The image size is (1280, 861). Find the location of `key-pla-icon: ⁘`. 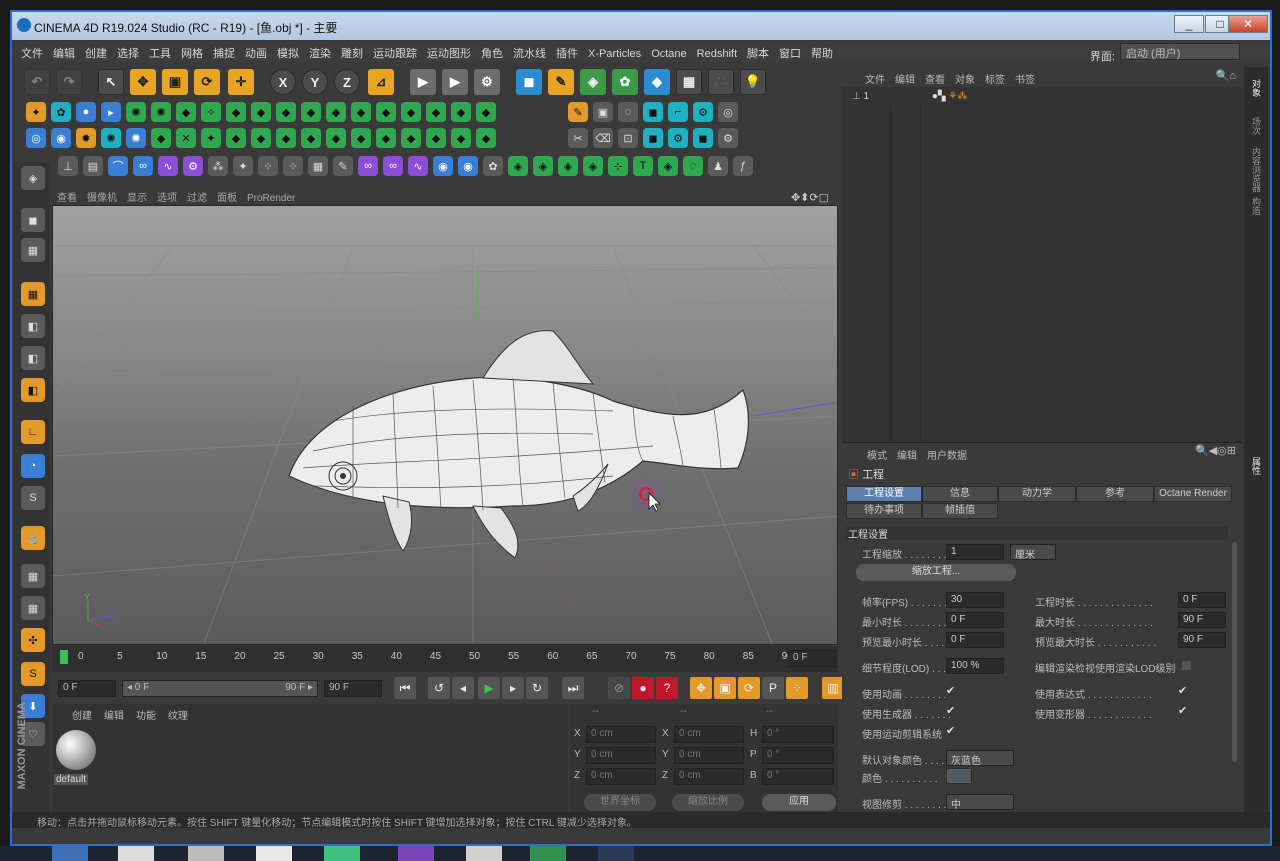

key-pla-icon: ⁘ is located at coordinates (797, 688).